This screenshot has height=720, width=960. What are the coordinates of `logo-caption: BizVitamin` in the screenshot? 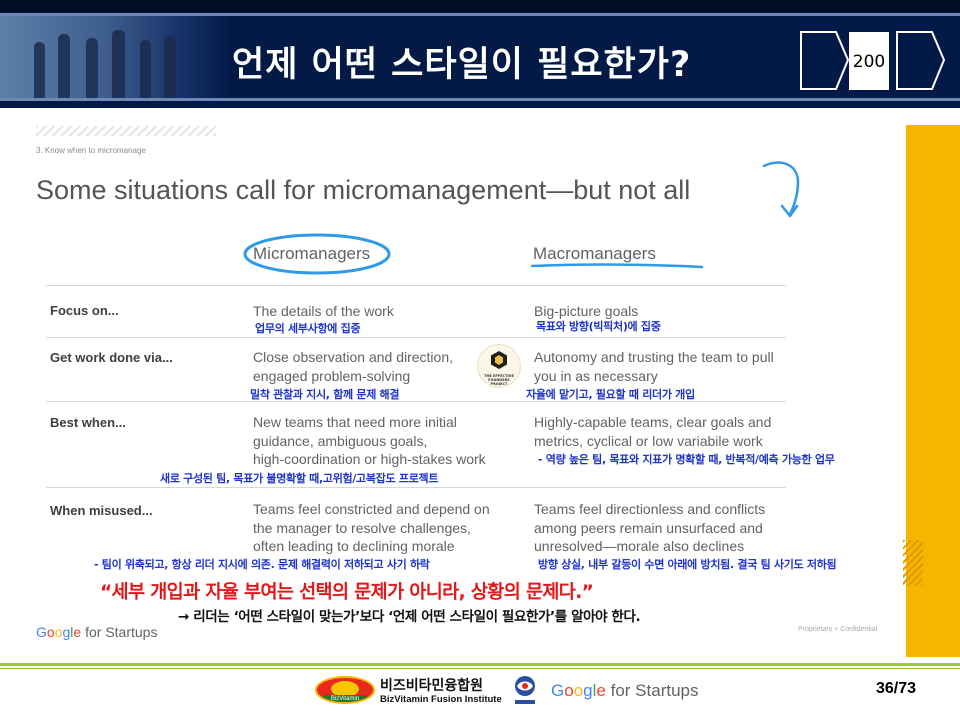 It's located at (345, 699).